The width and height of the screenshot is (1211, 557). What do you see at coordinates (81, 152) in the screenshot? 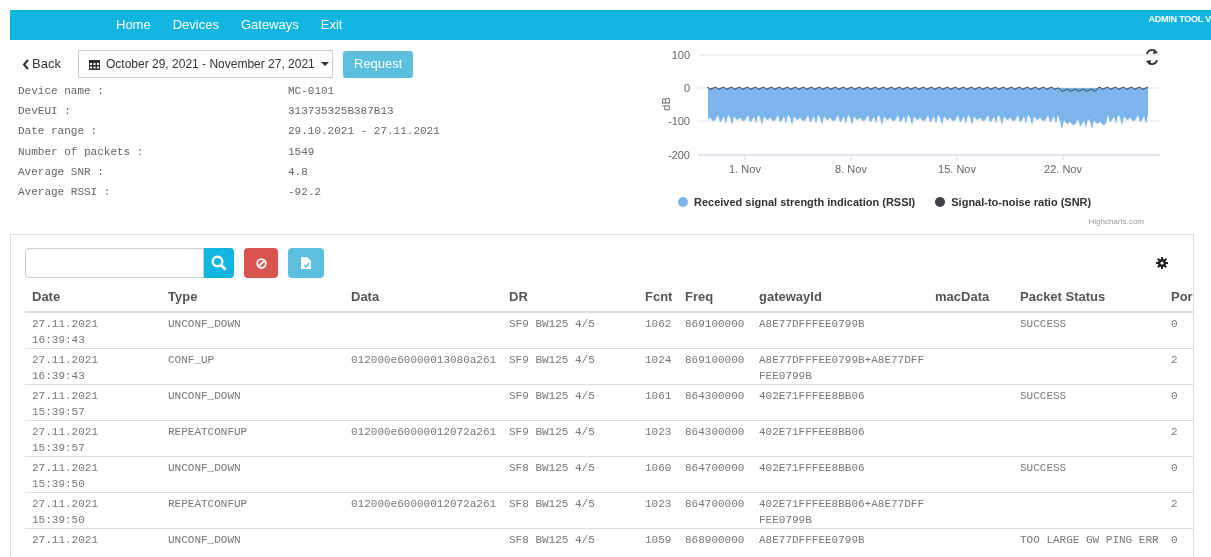
I see `info-label: Number of packets :` at bounding box center [81, 152].